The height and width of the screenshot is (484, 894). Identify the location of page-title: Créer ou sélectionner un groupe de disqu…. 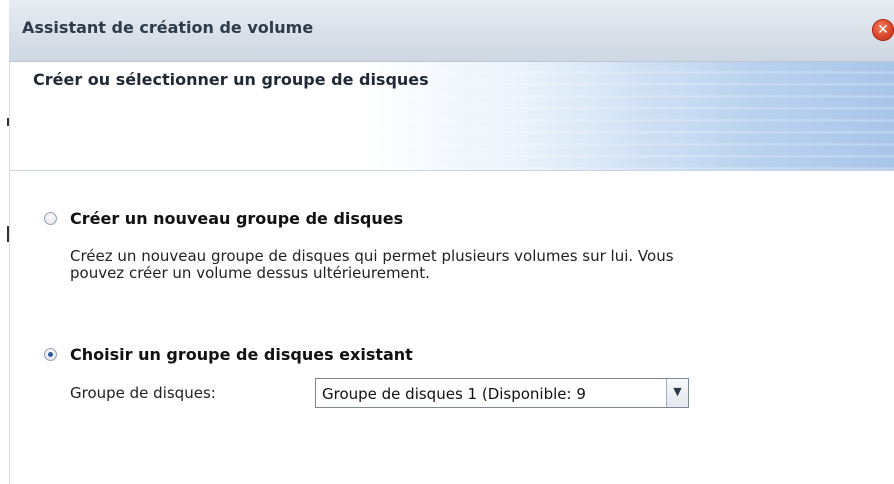
(231, 79).